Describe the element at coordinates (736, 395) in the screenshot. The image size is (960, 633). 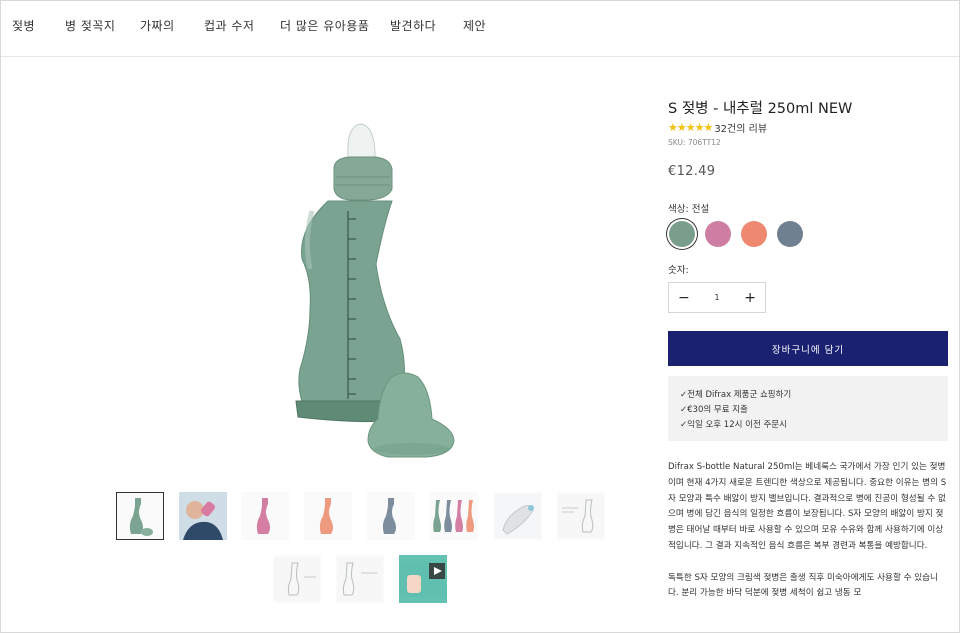
I see `benefit-item: ✓전체 Difrax 제품군 쇼핑하기` at that location.